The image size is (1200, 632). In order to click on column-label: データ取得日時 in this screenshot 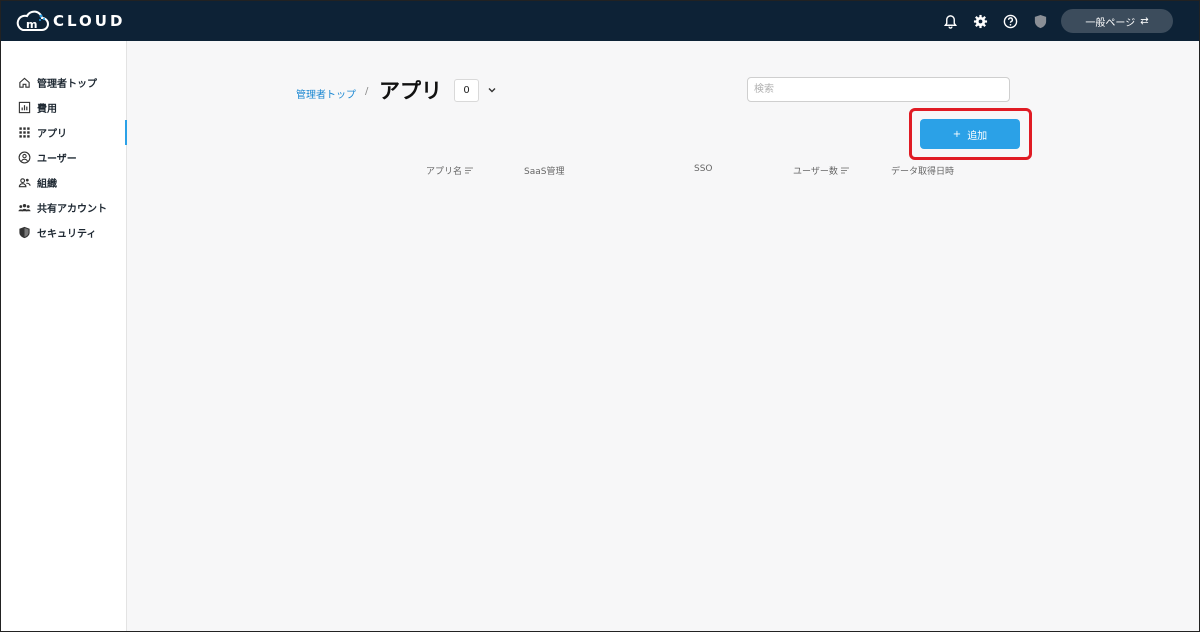, I will do `click(923, 172)`.